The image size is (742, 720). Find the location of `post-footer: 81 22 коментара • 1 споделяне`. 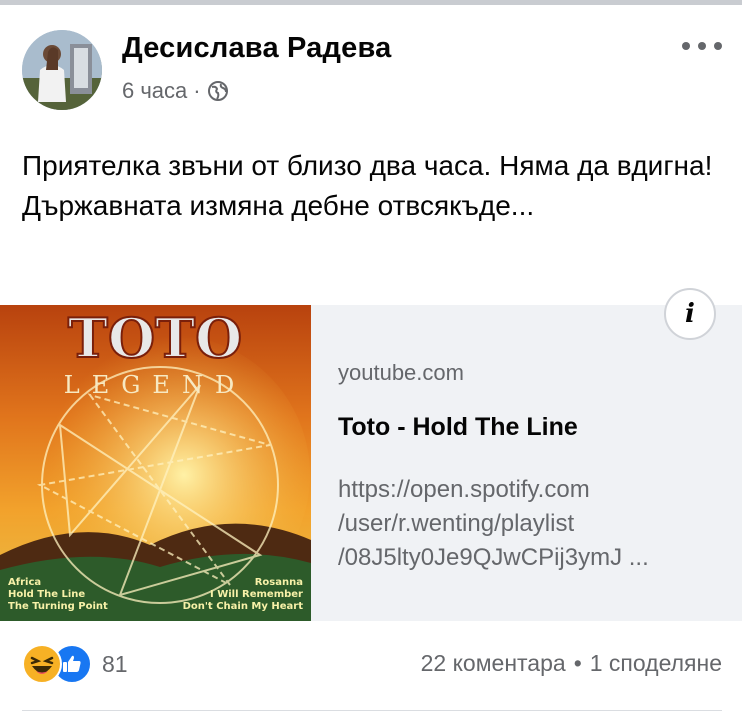

post-footer: 81 22 коментара • 1 споделяне is located at coordinates (372, 666).